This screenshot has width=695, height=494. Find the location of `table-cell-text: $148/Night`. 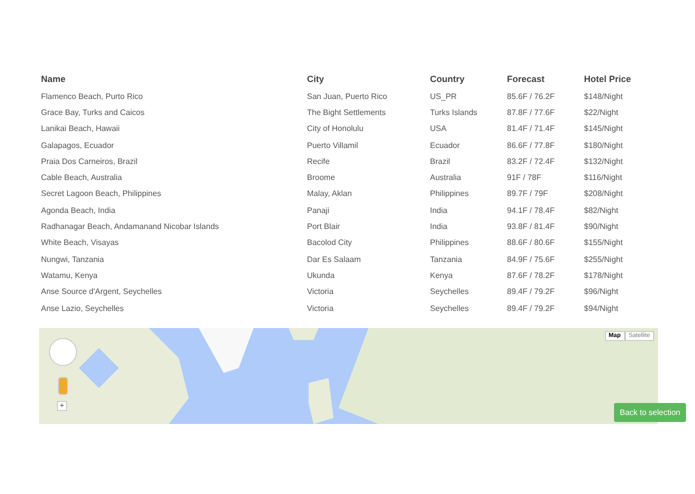

table-cell-text: $148/Night is located at coordinates (603, 96).